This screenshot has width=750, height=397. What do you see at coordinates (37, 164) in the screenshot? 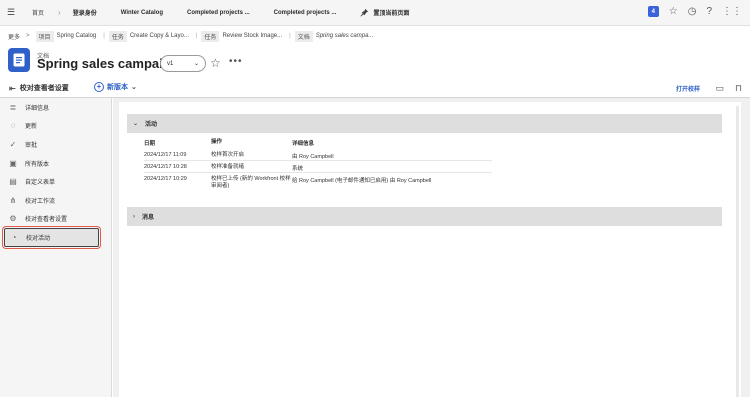
I see `sidebar-item-label: 所有版本` at bounding box center [37, 164].